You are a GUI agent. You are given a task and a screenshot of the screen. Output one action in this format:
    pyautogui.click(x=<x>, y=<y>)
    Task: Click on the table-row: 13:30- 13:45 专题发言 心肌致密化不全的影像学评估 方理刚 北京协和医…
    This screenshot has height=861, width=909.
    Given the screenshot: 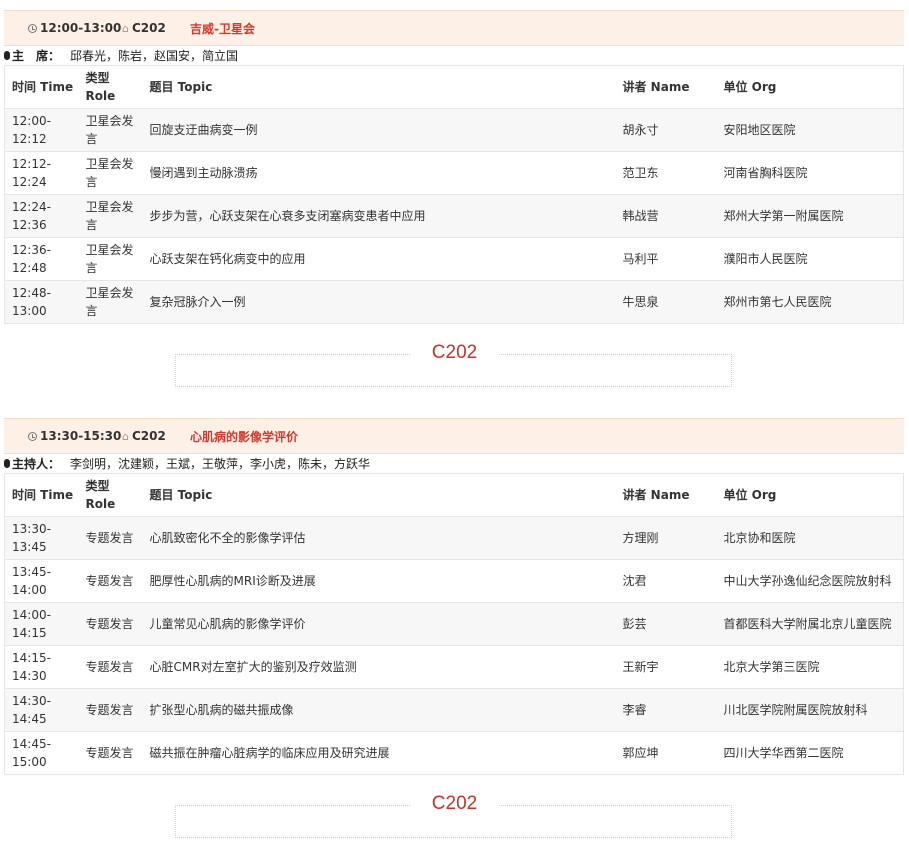 What is the action you would take?
    pyautogui.click(x=454, y=538)
    